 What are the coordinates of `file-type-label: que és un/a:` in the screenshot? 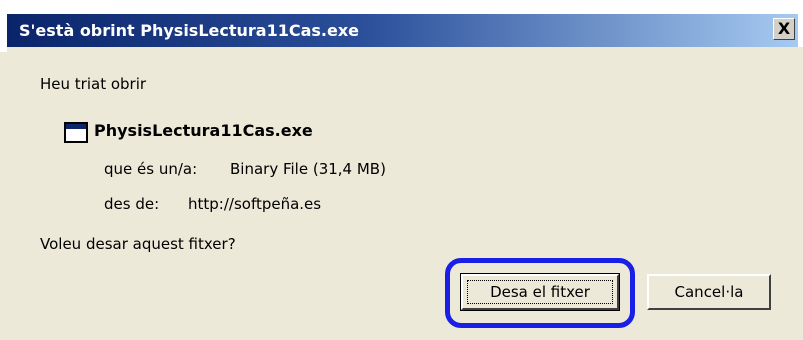 It's located at (151, 169).